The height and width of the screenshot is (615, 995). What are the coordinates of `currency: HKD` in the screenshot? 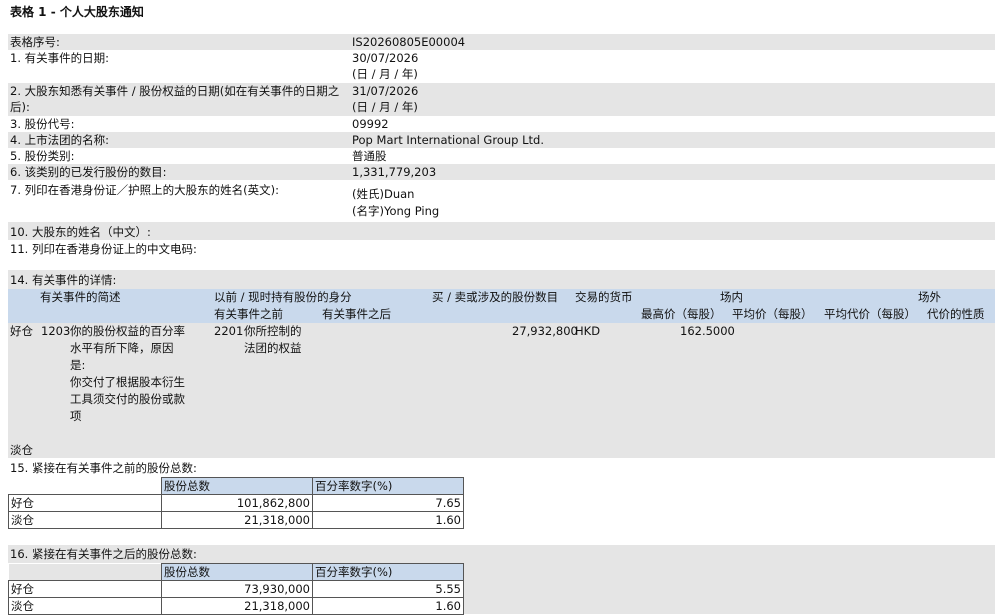 It's located at (588, 331).